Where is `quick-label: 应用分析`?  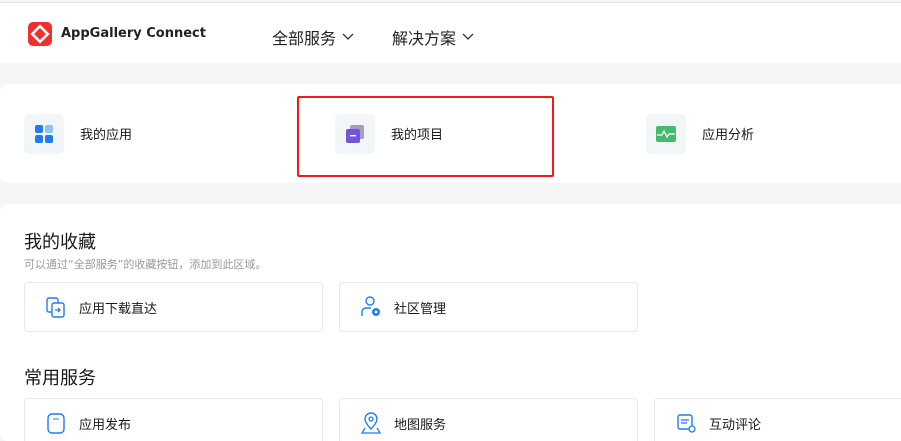
quick-label: 应用分析 is located at coordinates (728, 135).